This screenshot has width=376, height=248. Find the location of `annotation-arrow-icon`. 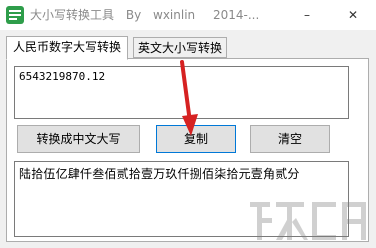

annotation-arrow-icon is located at coordinates (189, 98).